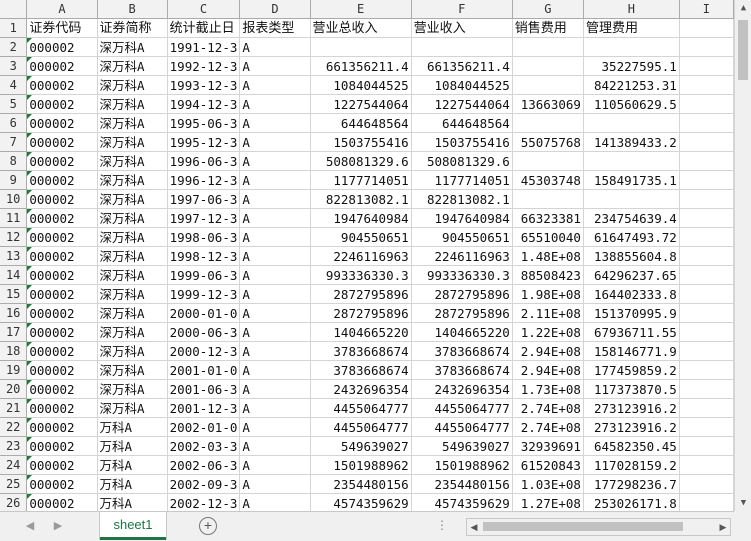 The width and height of the screenshot is (751, 541). What do you see at coordinates (631, 180) in the screenshot?
I see `cell-h: 158491735.1` at bounding box center [631, 180].